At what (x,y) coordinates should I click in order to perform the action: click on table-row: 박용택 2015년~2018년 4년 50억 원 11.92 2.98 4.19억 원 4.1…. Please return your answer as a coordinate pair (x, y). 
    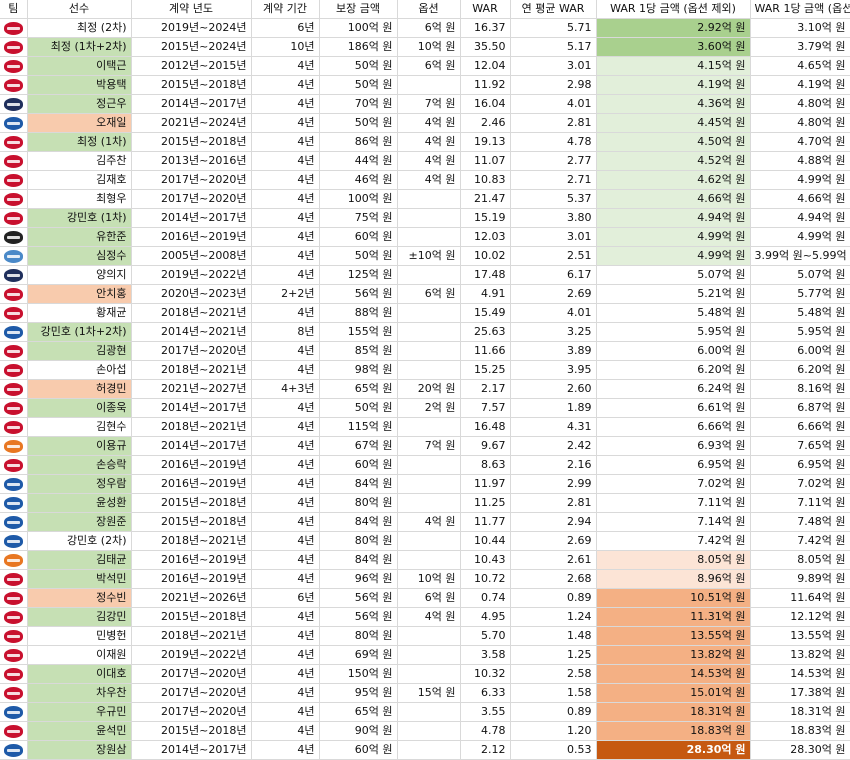
    Looking at the image, I should click on (425, 85).